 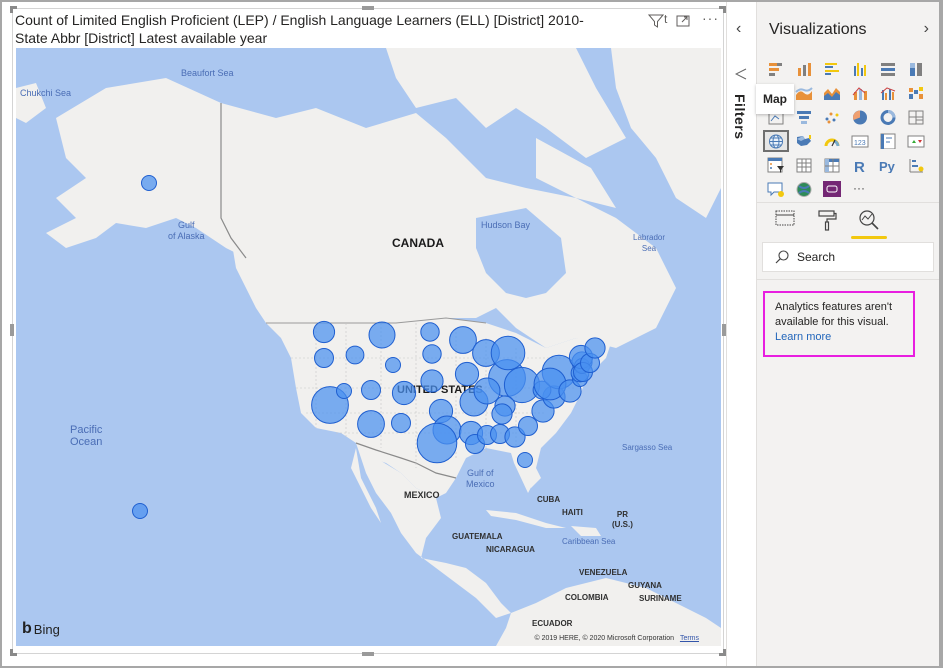 What do you see at coordinates (860, 143) in the screenshot?
I see `svg-text: 123` at bounding box center [860, 143].